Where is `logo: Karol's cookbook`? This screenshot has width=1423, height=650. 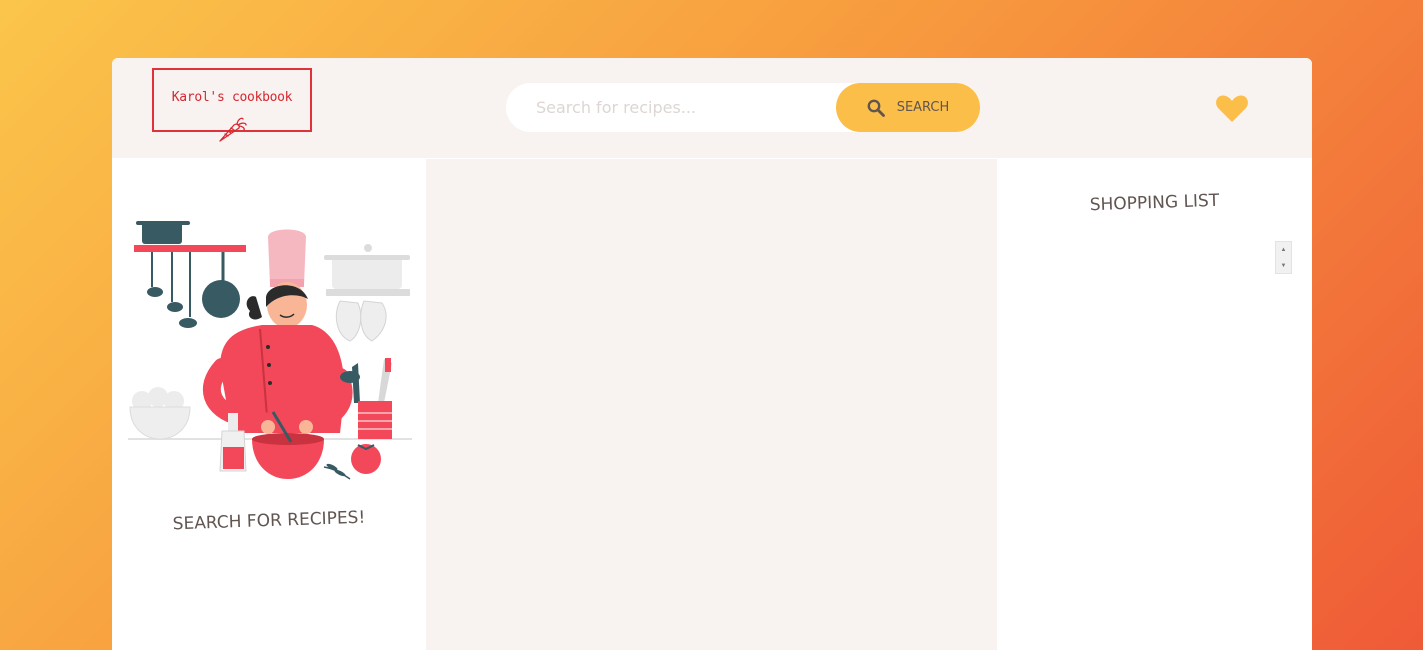 logo: Karol's cookbook is located at coordinates (232, 105).